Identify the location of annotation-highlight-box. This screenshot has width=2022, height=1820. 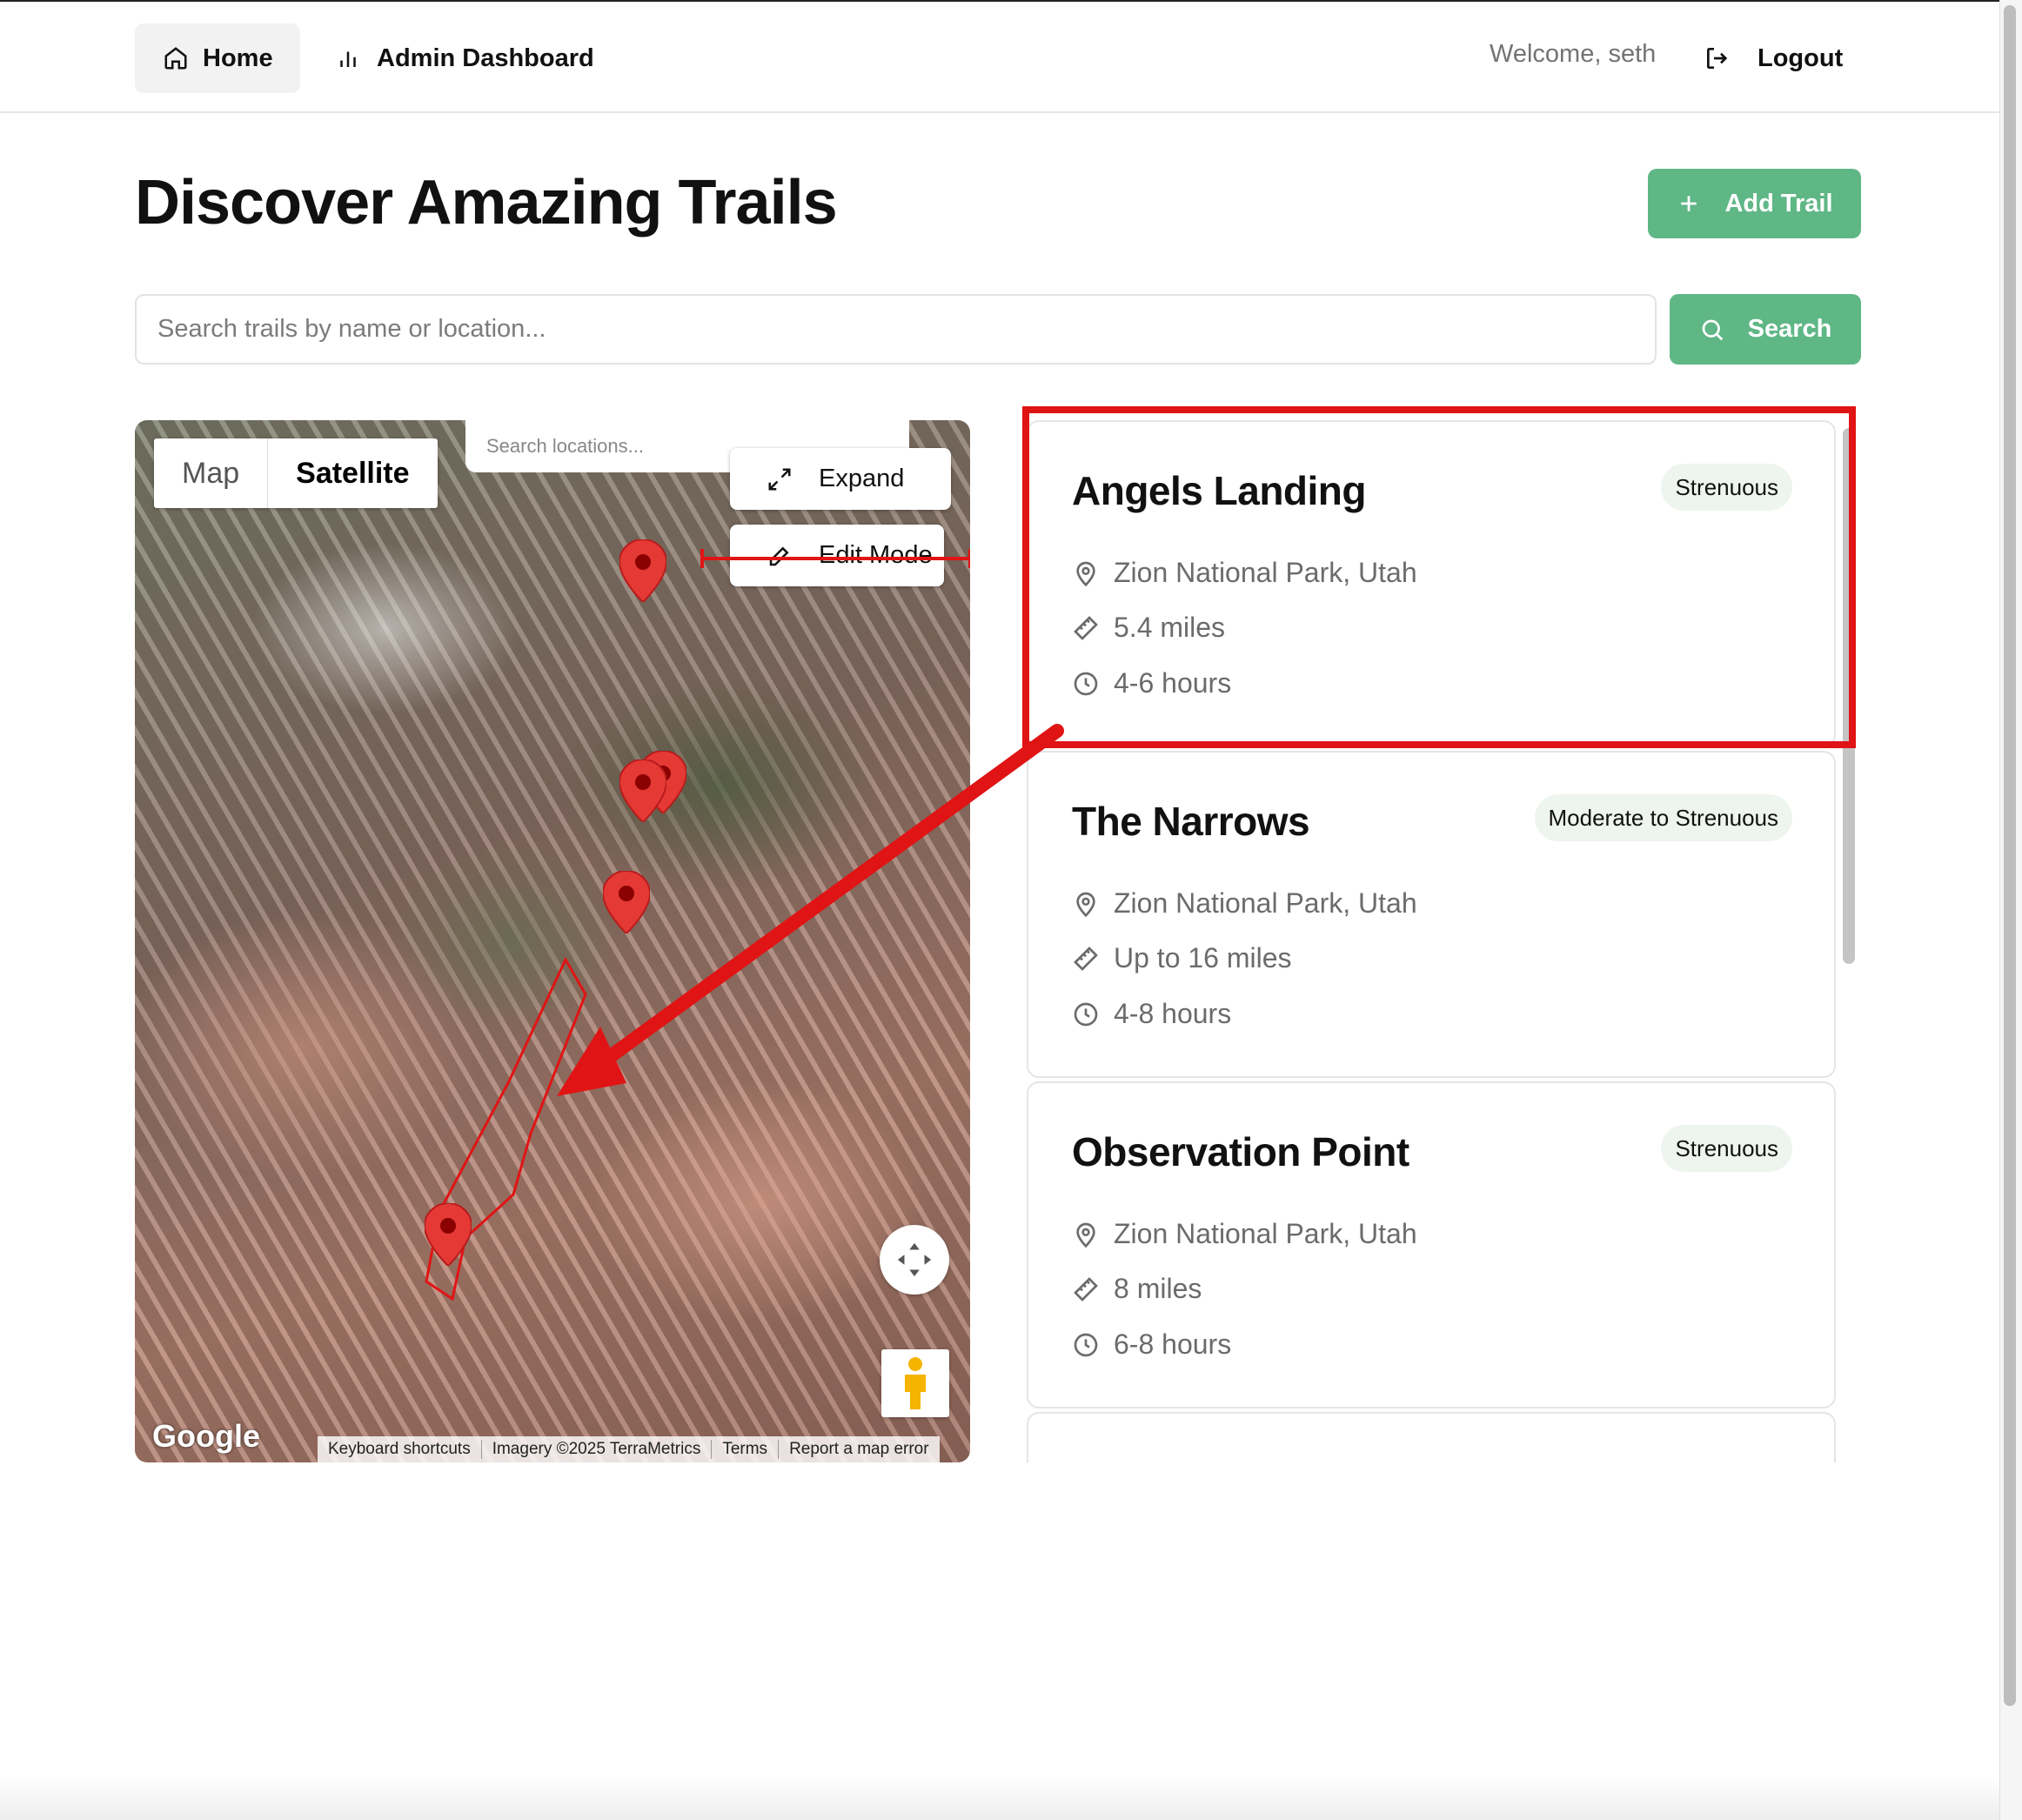
(1439, 577).